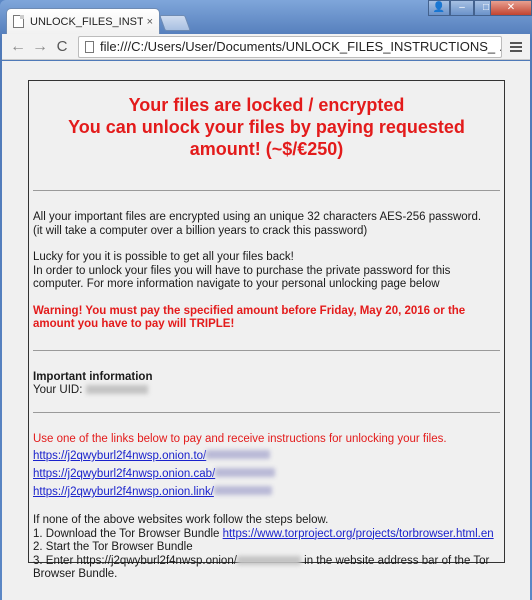 The width and height of the screenshot is (532, 600). I want to click on back-arrow-icon: ←, so click(18, 47).